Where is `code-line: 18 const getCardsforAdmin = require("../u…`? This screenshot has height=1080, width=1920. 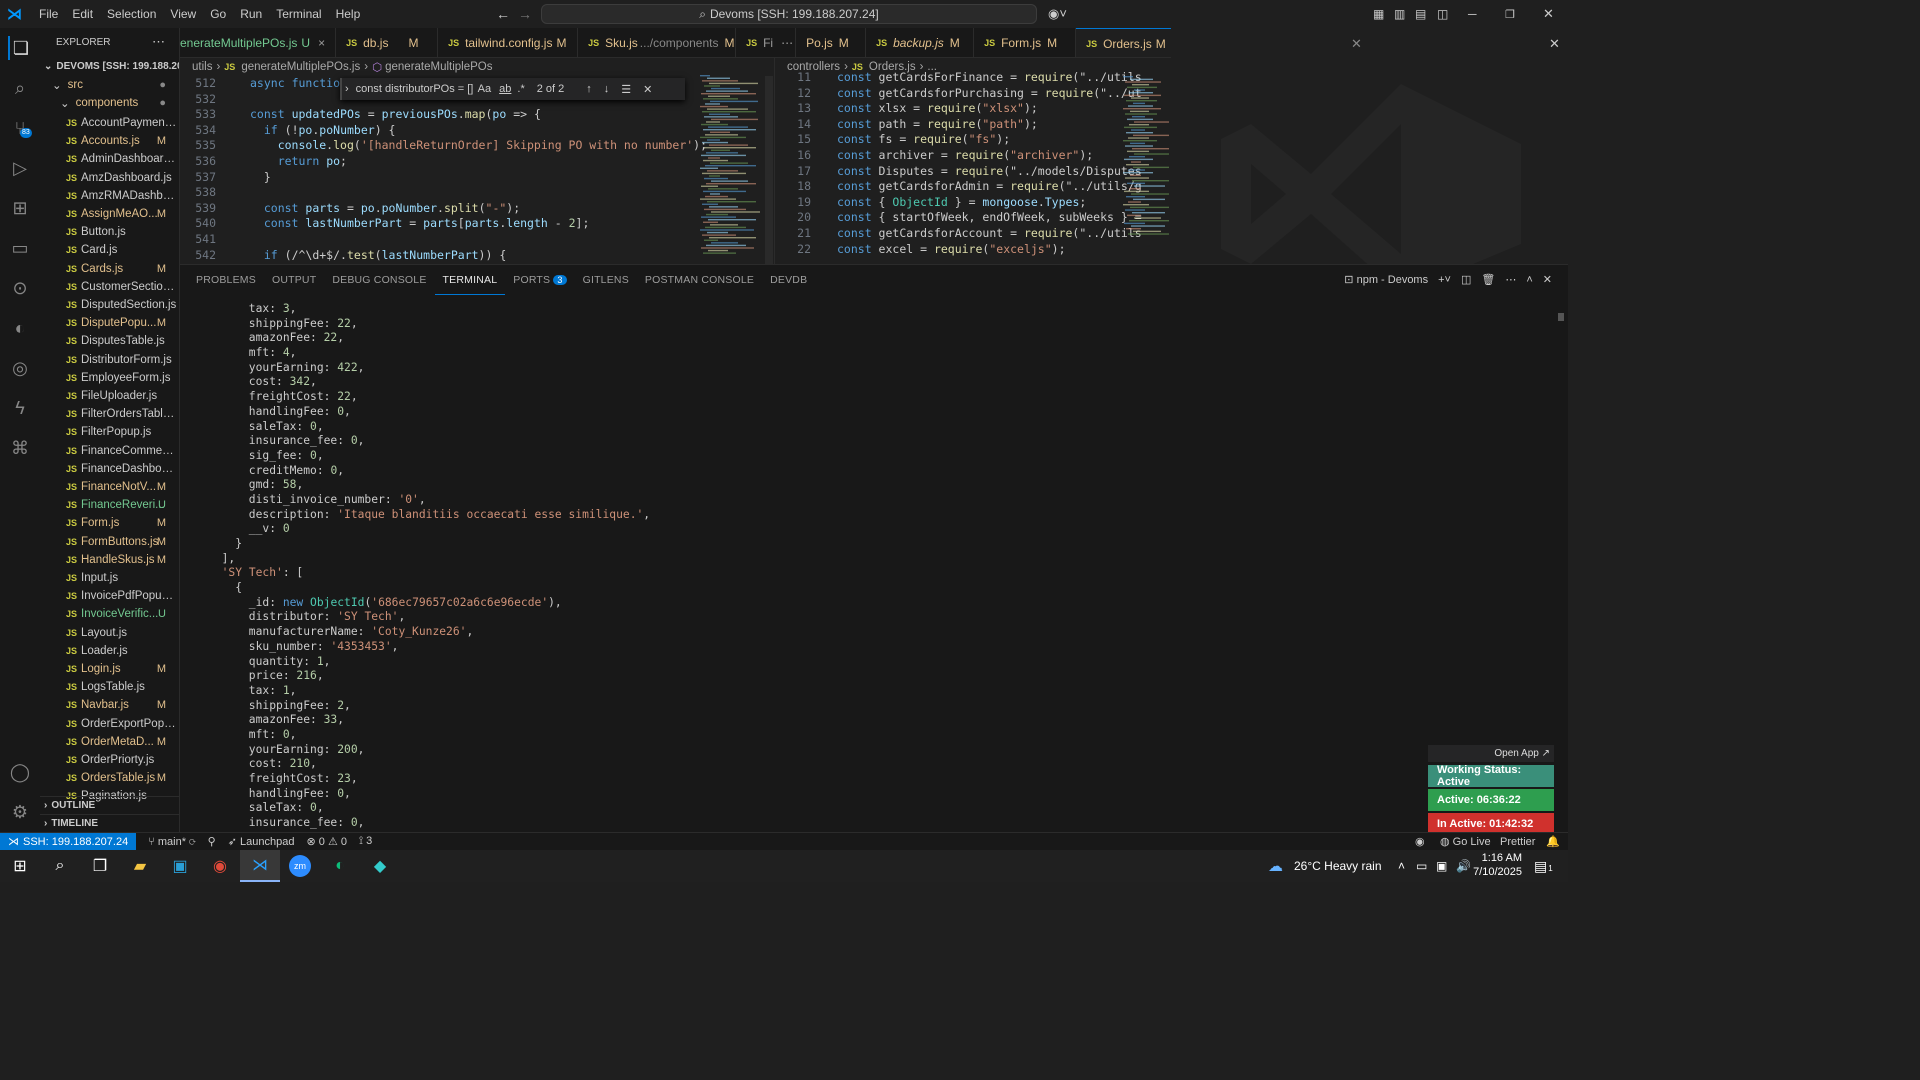
code-line: 18 const getCardsforAdmin = require("../u… is located at coordinates (958, 187).